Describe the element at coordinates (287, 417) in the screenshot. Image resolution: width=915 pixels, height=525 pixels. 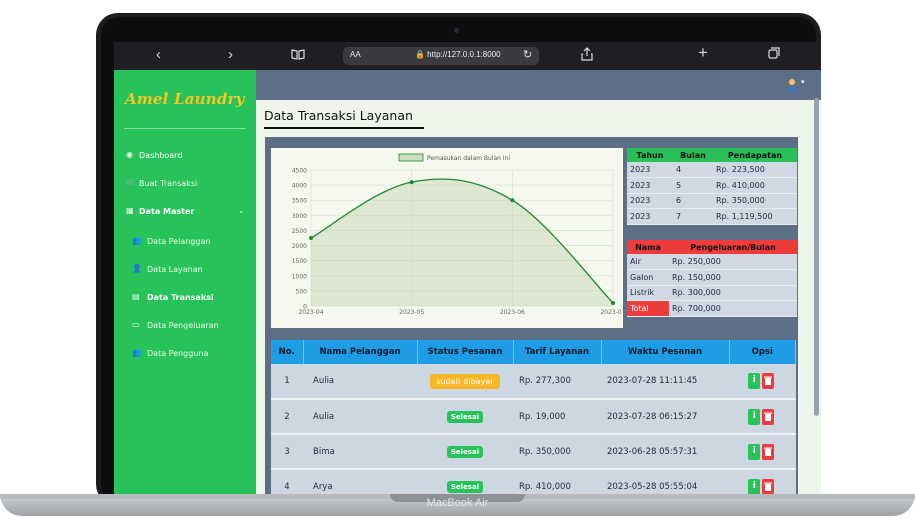
I see `cell-no: 2` at that location.